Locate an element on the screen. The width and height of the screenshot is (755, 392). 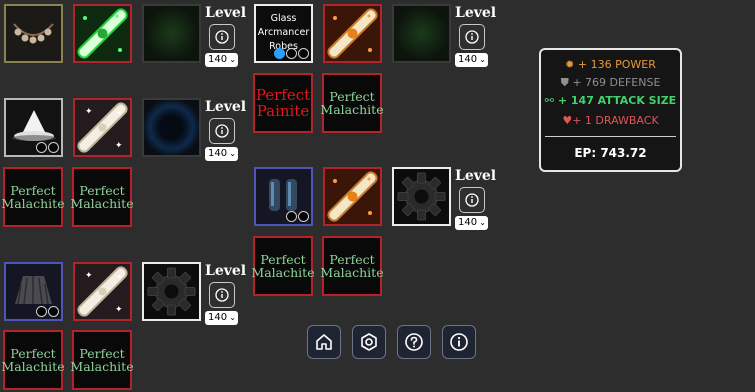
drawback-stat: ♥+ 1 DRAWBACK is located at coordinates (610, 120).